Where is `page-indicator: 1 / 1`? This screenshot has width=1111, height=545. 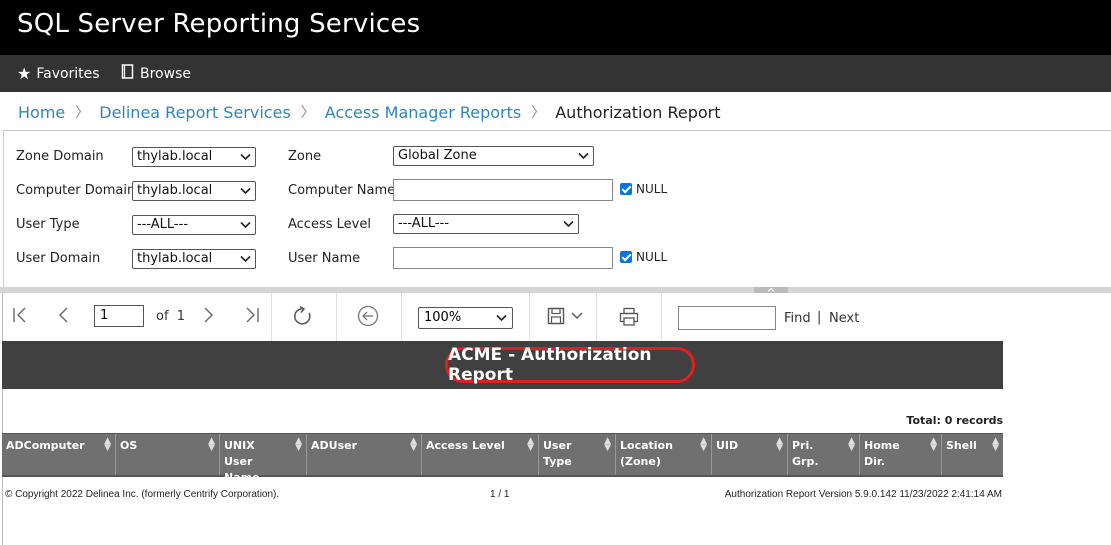 page-indicator: 1 / 1 is located at coordinates (500, 494).